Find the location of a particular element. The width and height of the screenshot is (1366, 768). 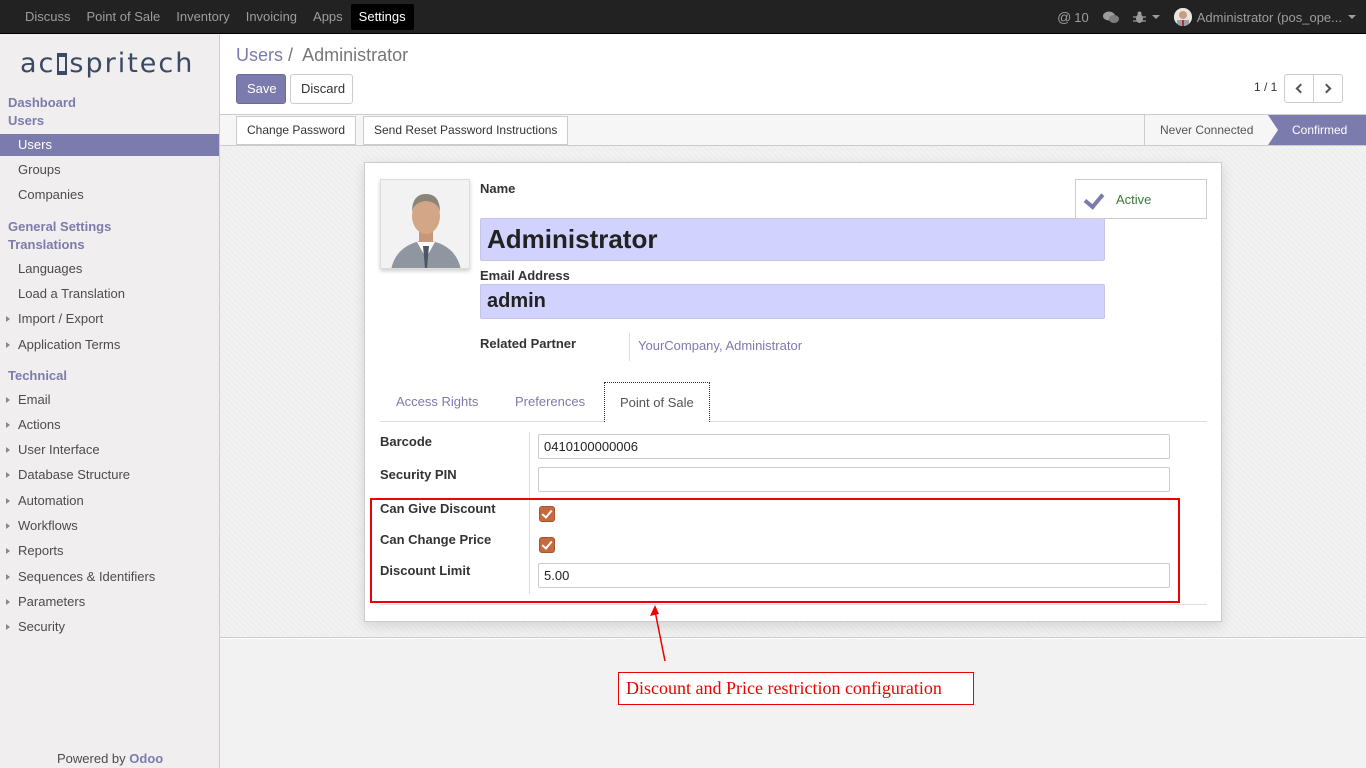

menu-point-of-sale: Point of Sale is located at coordinates (124, 17).